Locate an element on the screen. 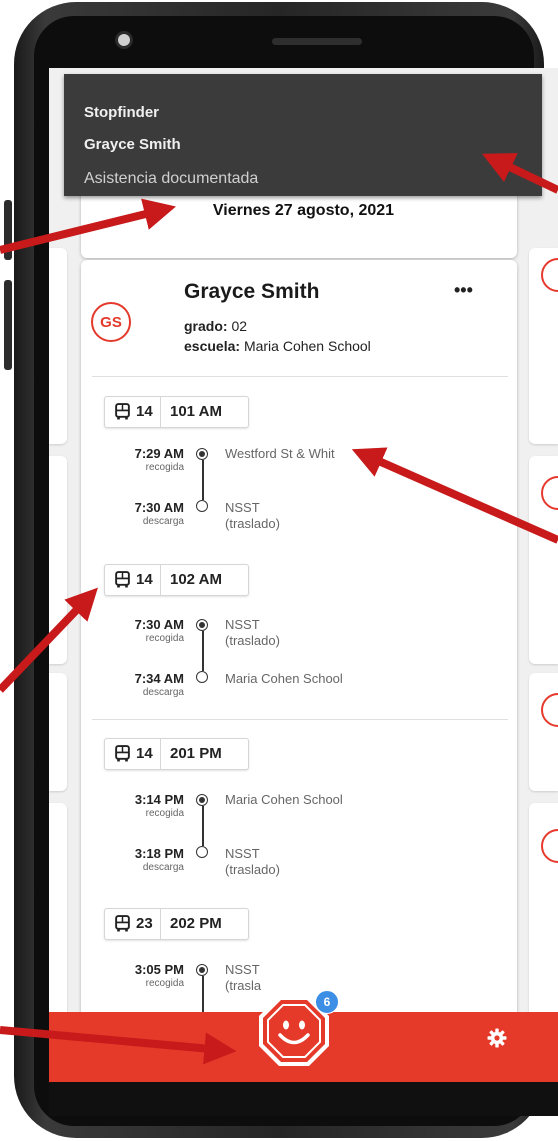  notification-app-name: Stopfinder is located at coordinates (121, 112).